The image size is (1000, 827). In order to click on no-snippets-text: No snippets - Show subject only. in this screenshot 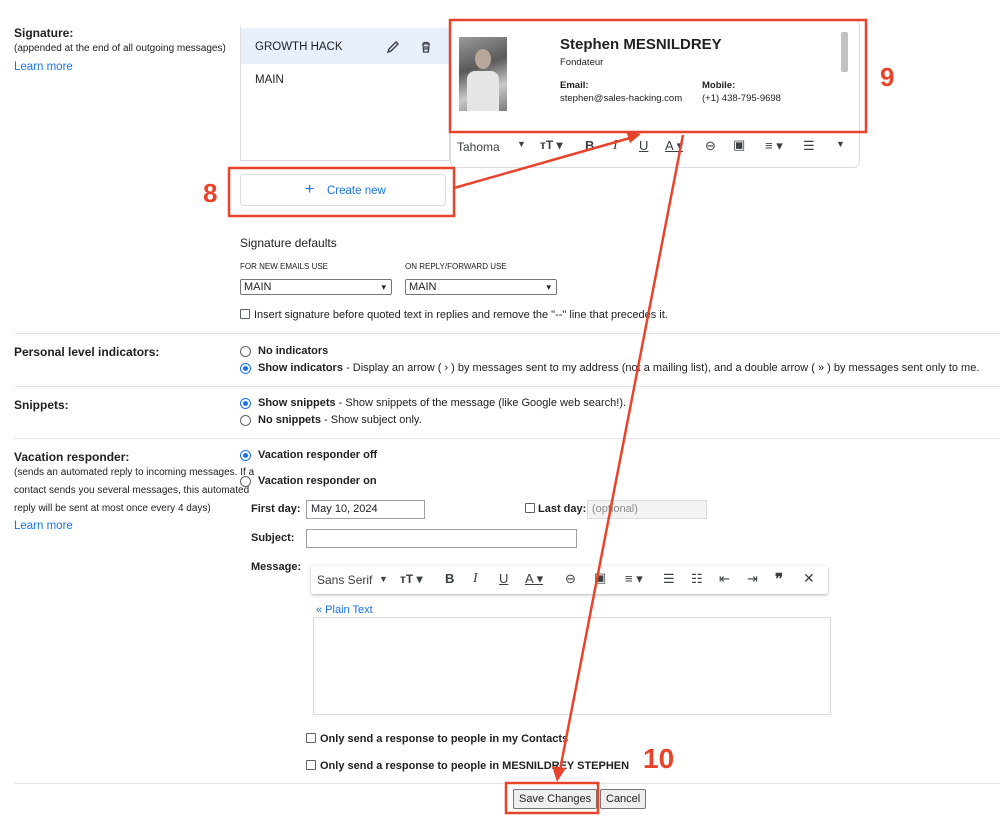, I will do `click(340, 420)`.